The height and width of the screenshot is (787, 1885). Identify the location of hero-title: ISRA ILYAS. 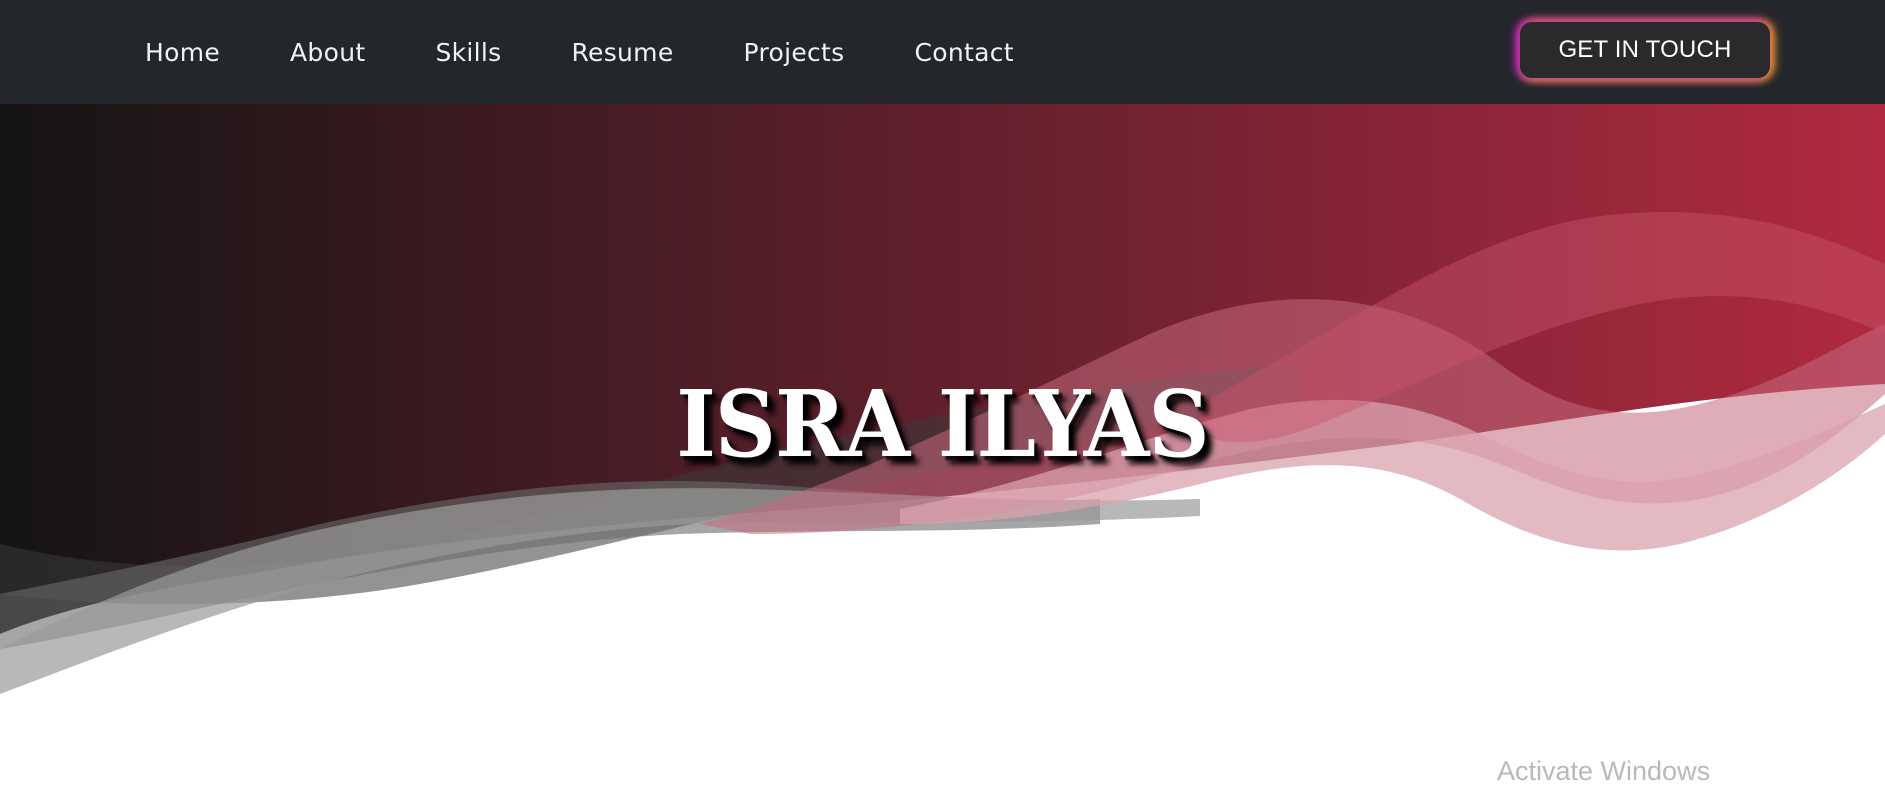
(942, 424).